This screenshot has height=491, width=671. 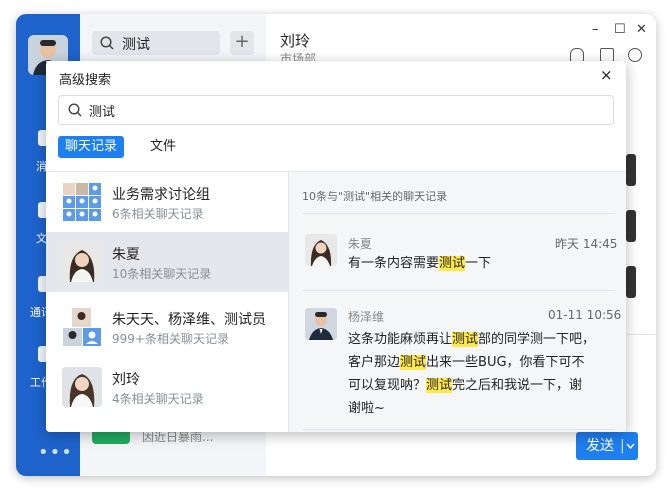 What do you see at coordinates (375, 196) in the screenshot?
I see `result-count-header: 10条与"测试"相关的聊天记录` at bounding box center [375, 196].